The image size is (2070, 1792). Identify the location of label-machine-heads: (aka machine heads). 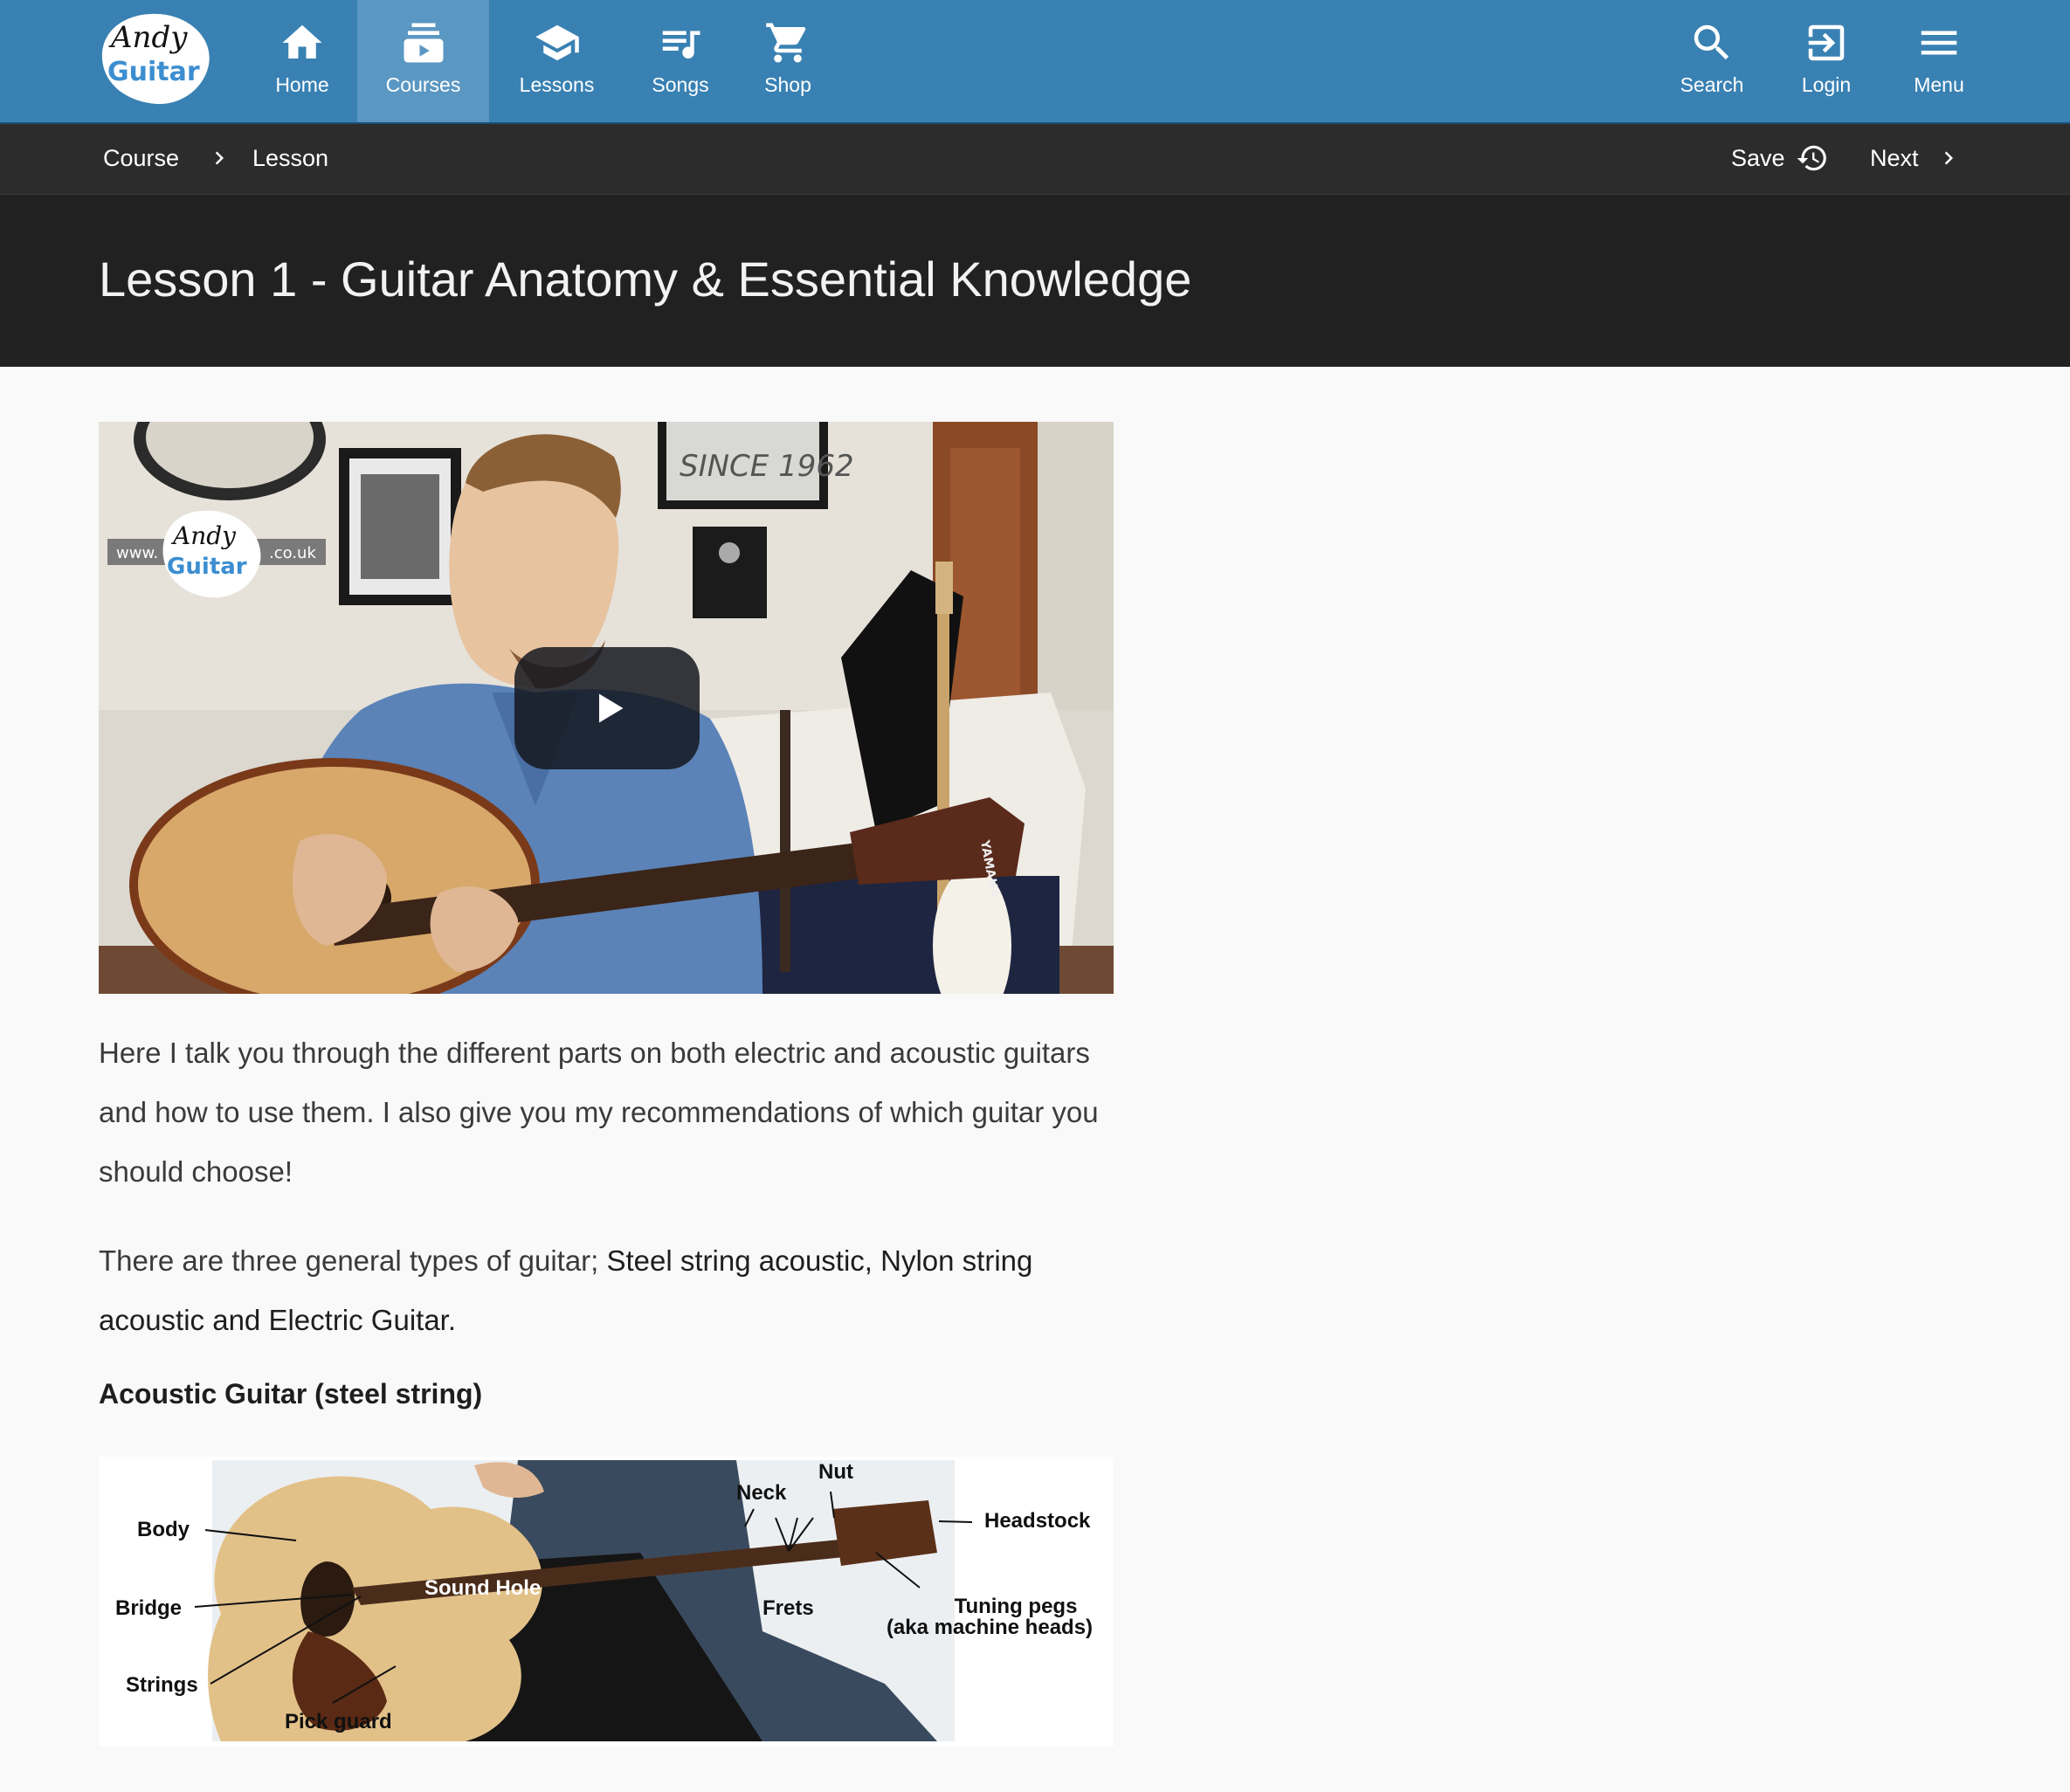
(990, 1627).